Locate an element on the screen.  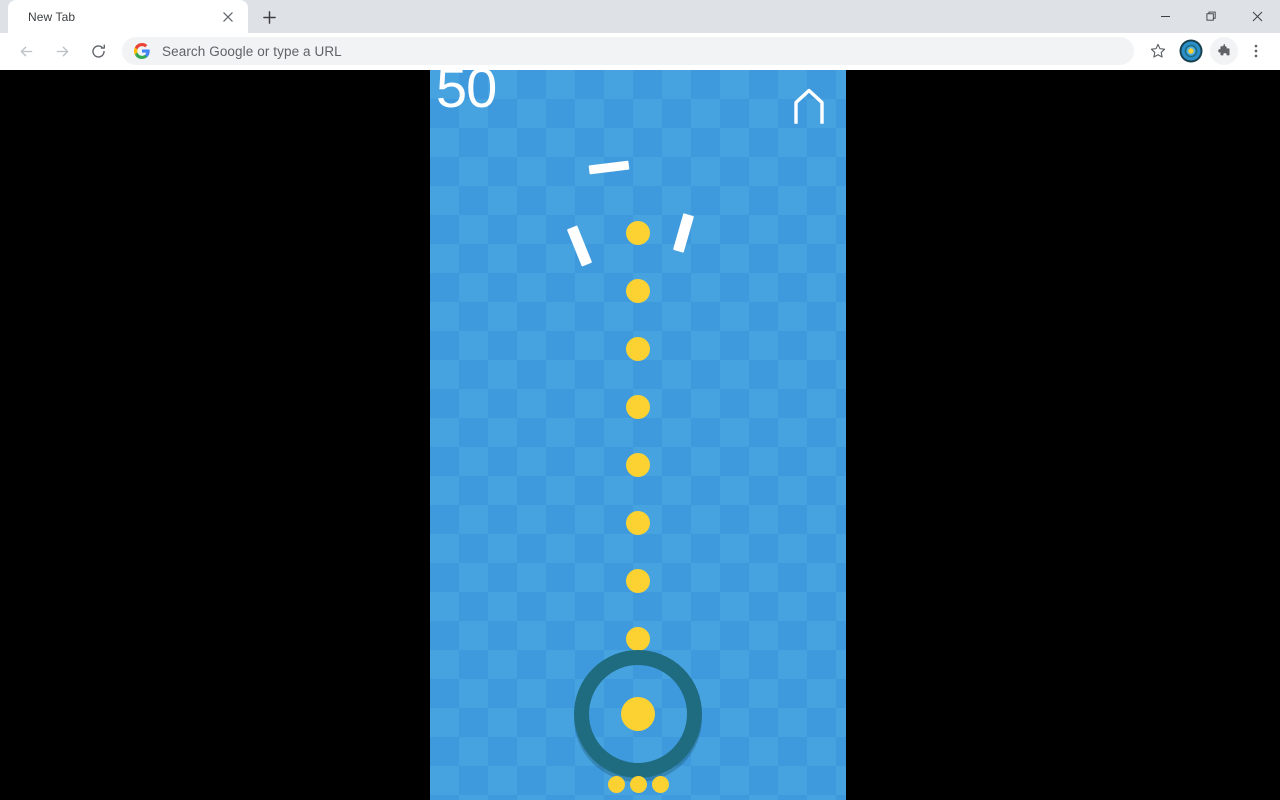
address-input: Search Google or type a URL is located at coordinates (252, 51).